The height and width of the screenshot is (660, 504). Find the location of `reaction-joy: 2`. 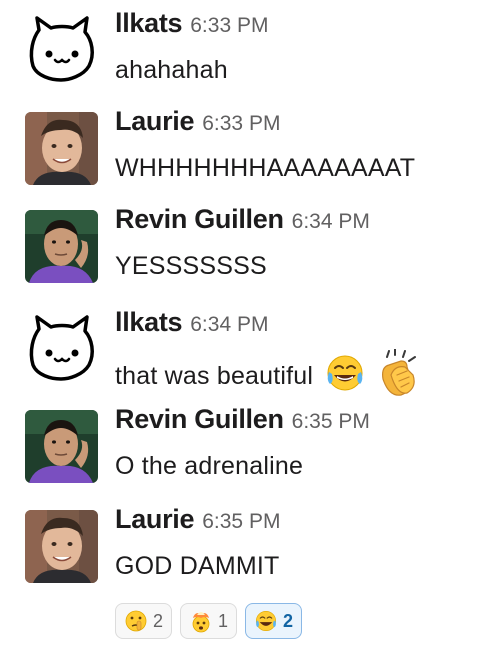

reaction-joy: 2 is located at coordinates (274, 621).